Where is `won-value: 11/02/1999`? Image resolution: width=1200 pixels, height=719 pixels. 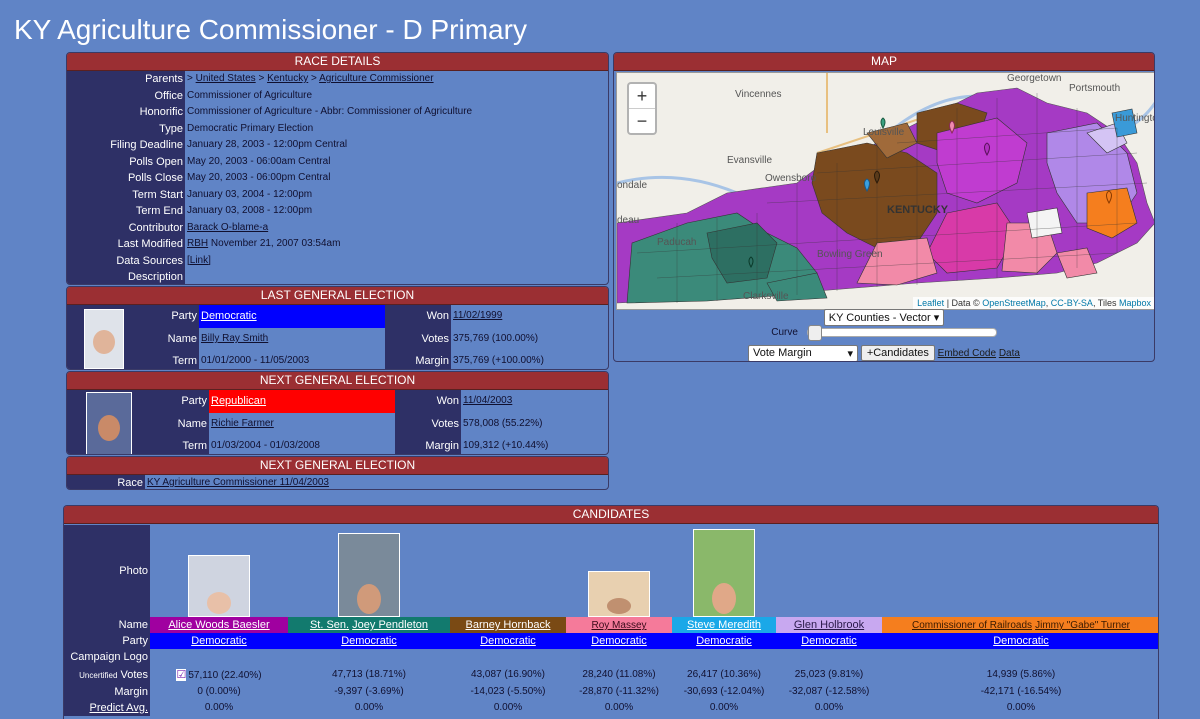 won-value: 11/02/1999 is located at coordinates (529, 316).